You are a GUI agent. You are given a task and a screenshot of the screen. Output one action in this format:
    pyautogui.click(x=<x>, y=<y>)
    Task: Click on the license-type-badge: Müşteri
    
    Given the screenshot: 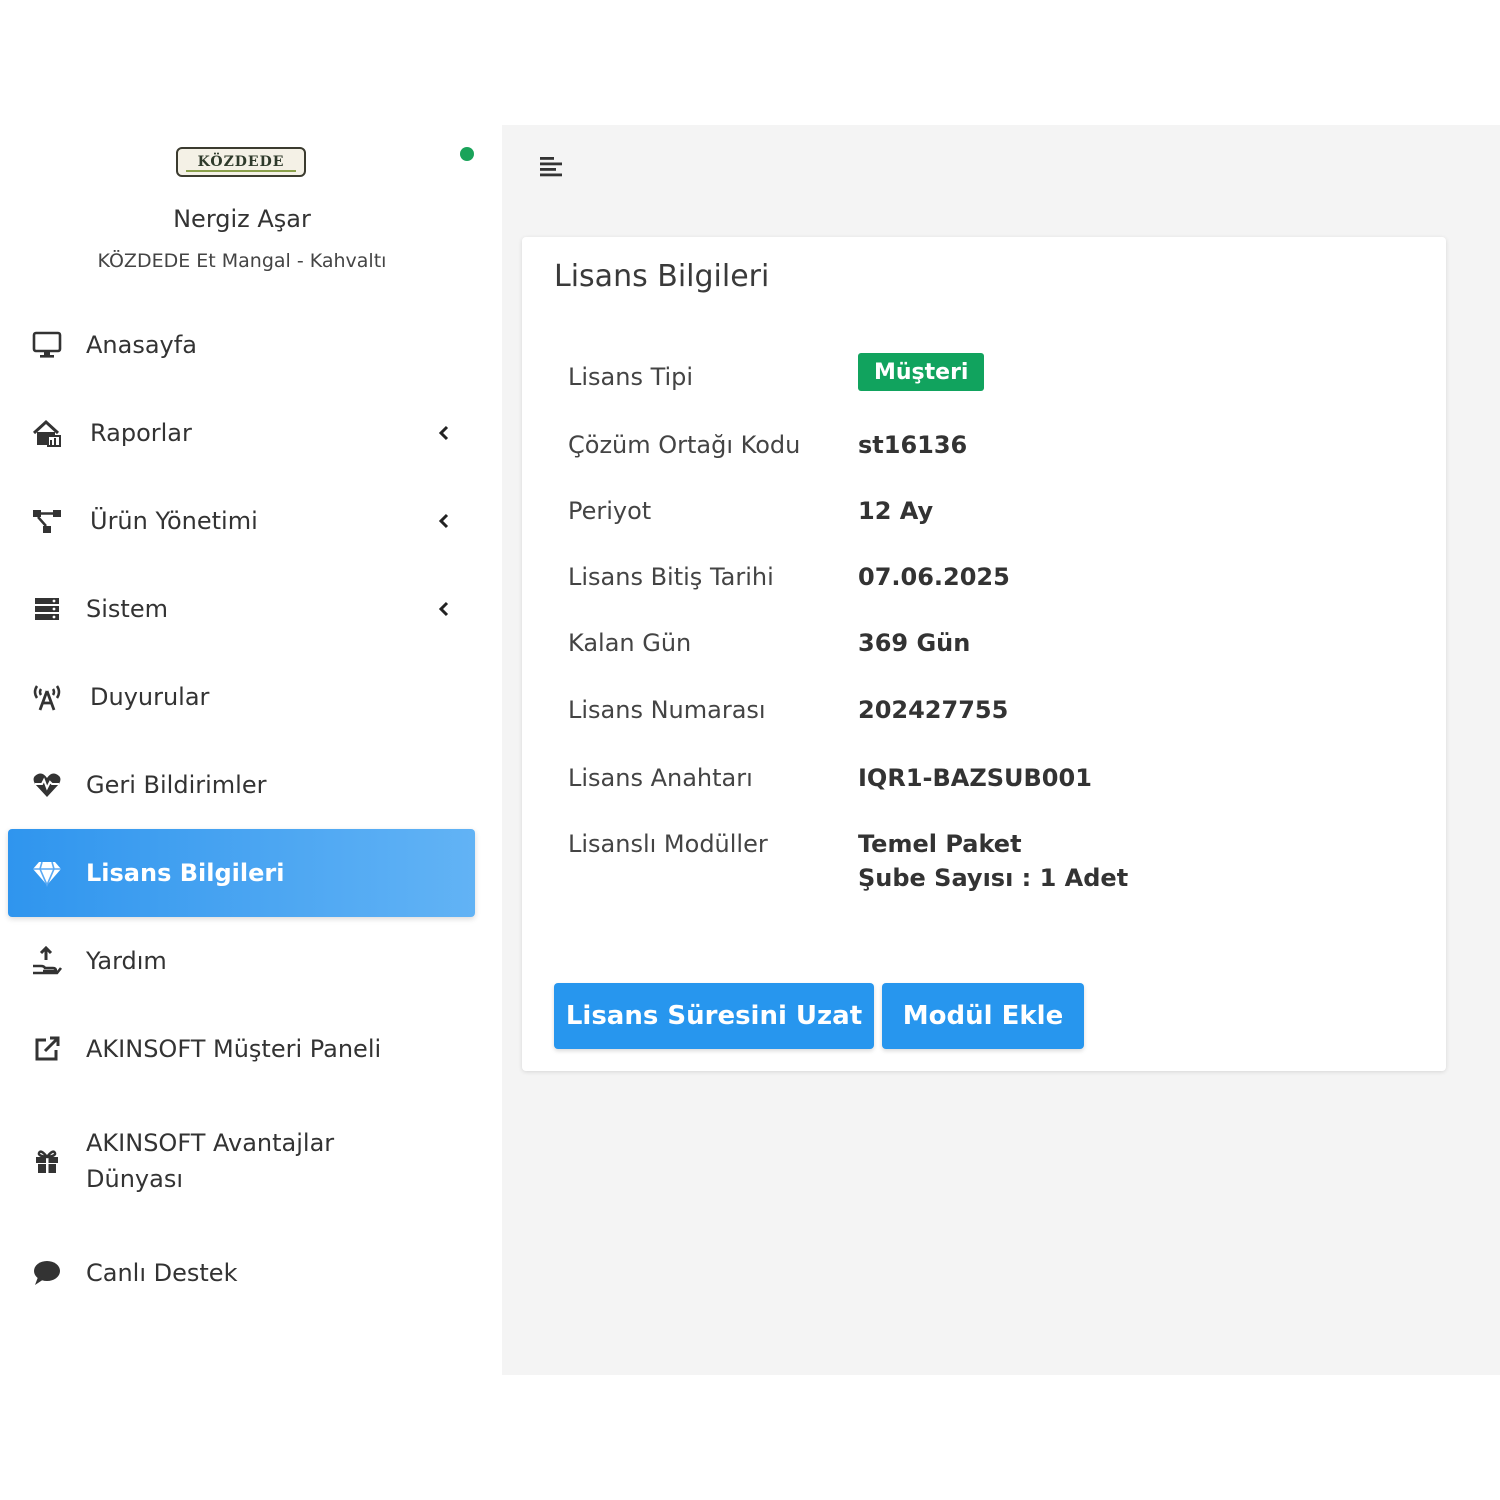 What is the action you would take?
    pyautogui.click(x=921, y=372)
    